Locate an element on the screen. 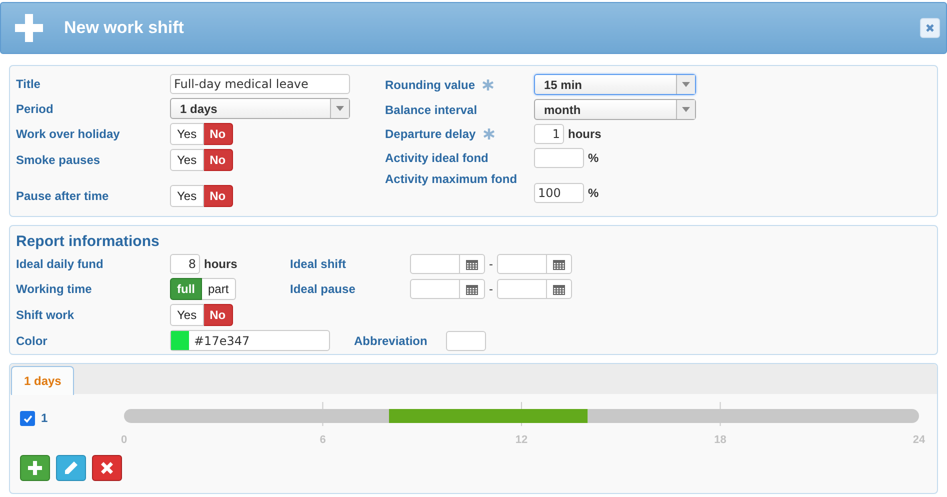  edit-button is located at coordinates (71, 468).